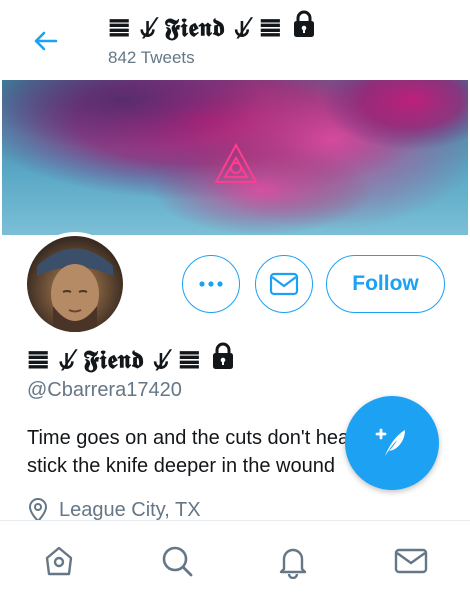 The image size is (470, 601). I want to click on avatar, so click(75, 284).